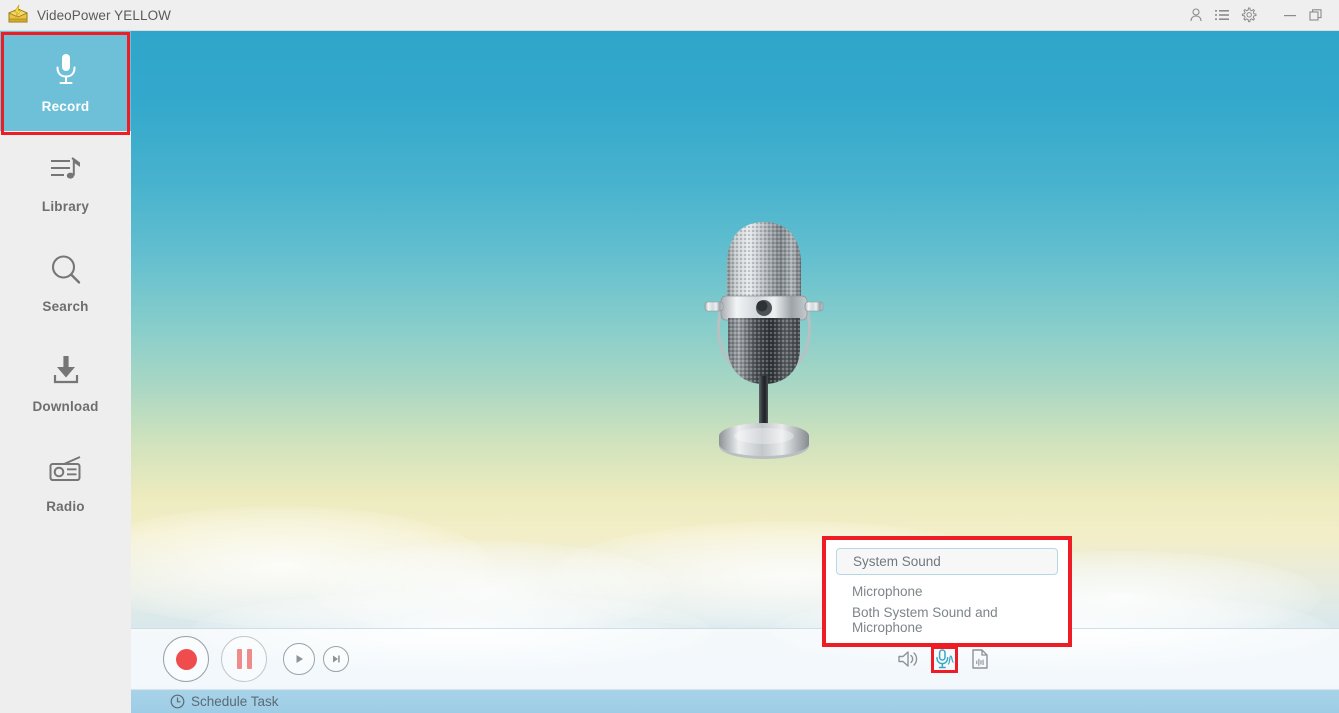  I want to click on audio-source-icons, so click(944, 659).